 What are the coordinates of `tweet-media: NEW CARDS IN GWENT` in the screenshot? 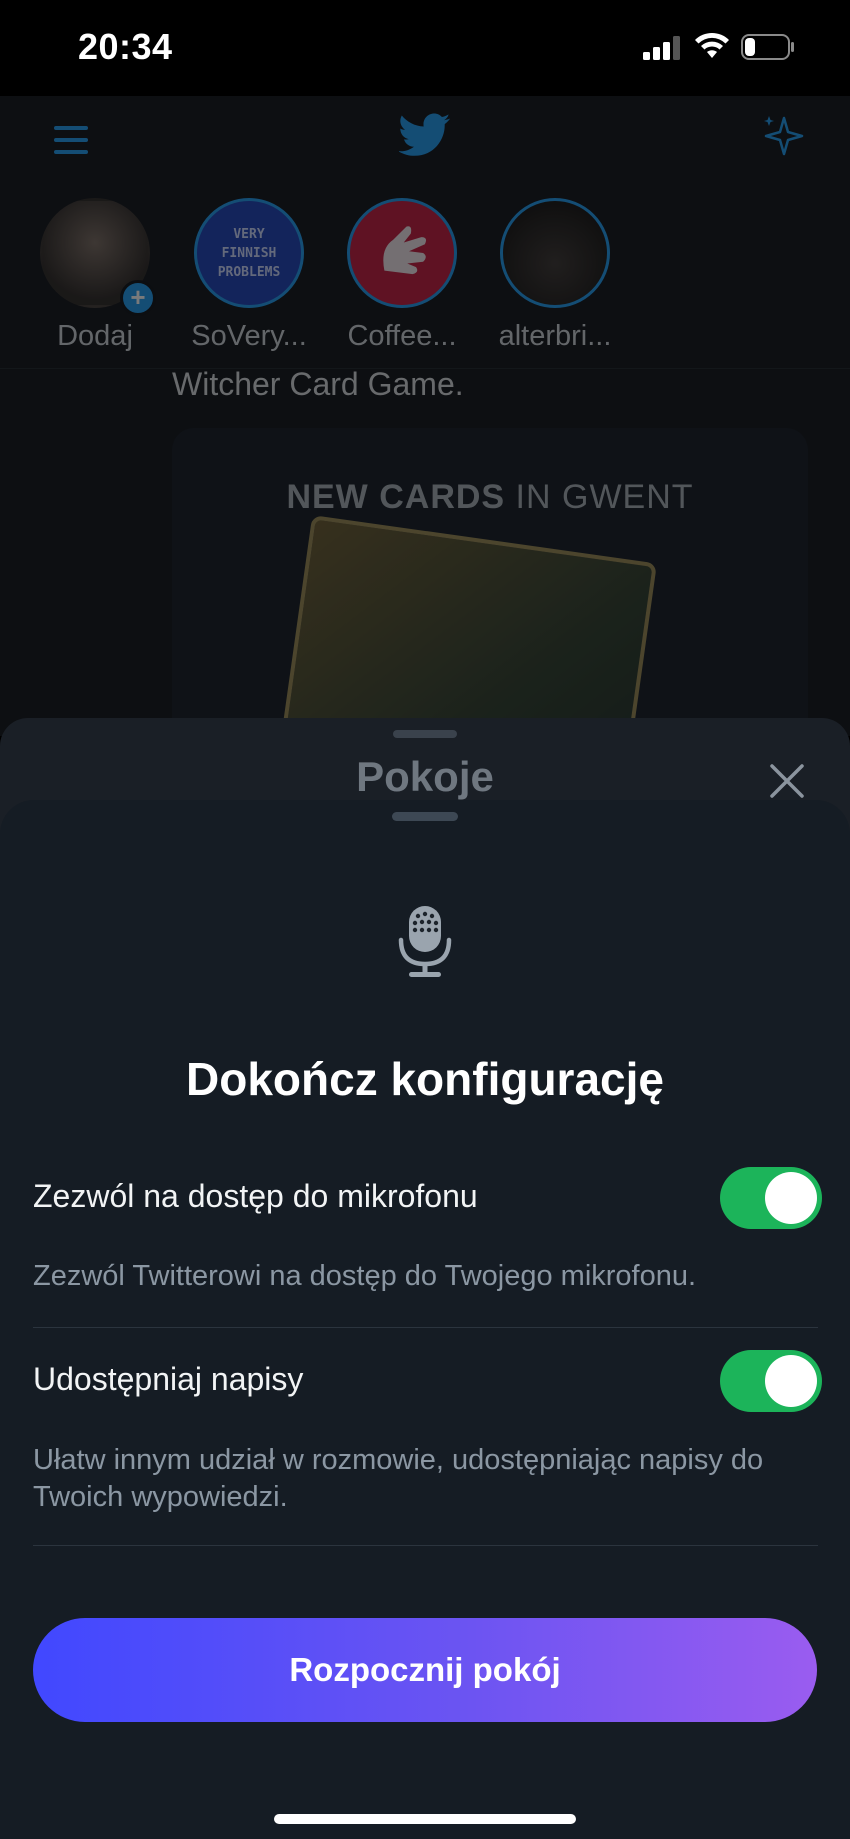 It's located at (490, 588).